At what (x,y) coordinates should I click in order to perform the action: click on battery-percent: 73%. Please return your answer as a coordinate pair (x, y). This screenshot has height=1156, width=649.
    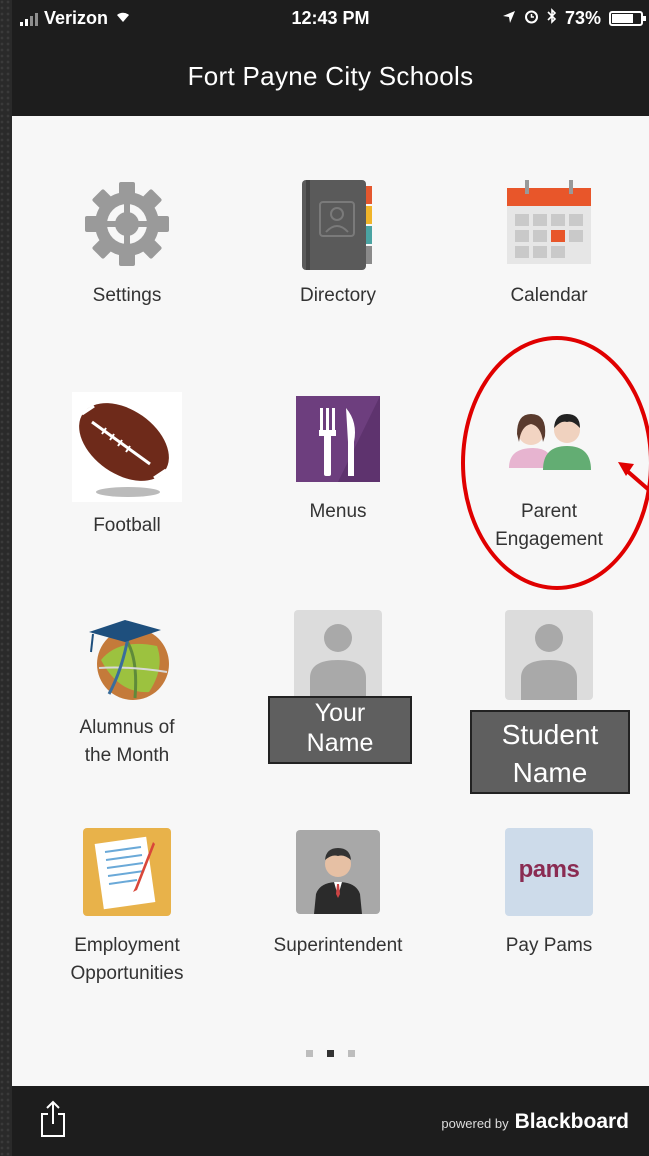
    Looking at the image, I should click on (582, 18).